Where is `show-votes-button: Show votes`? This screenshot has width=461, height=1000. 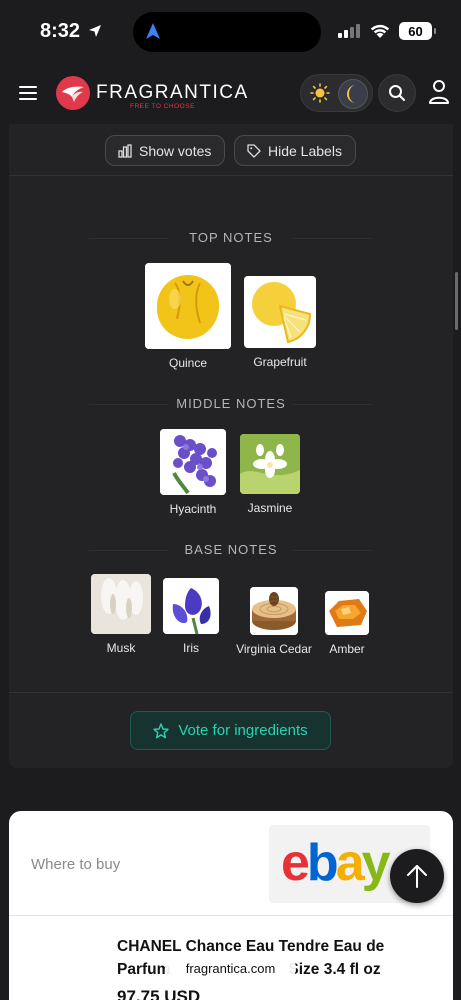 show-votes-button: Show votes is located at coordinates (165, 150).